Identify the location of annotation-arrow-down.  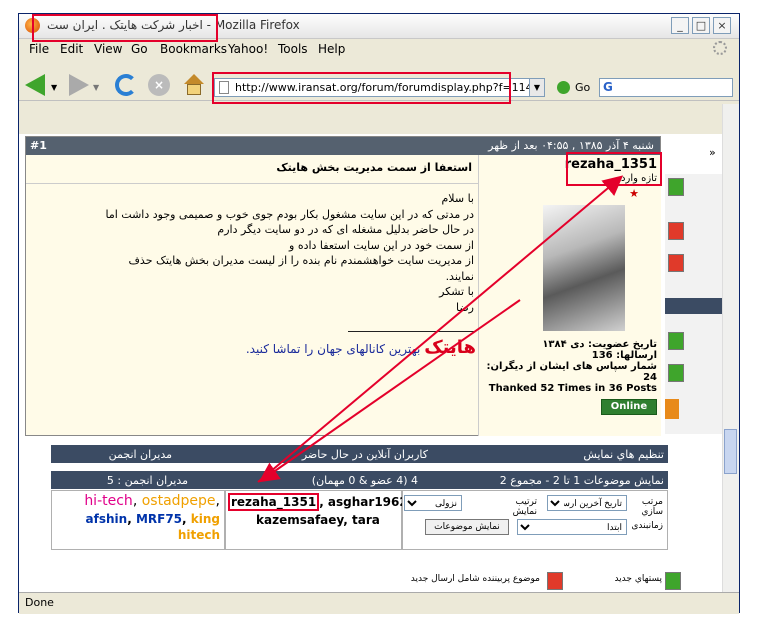
(389, 391).